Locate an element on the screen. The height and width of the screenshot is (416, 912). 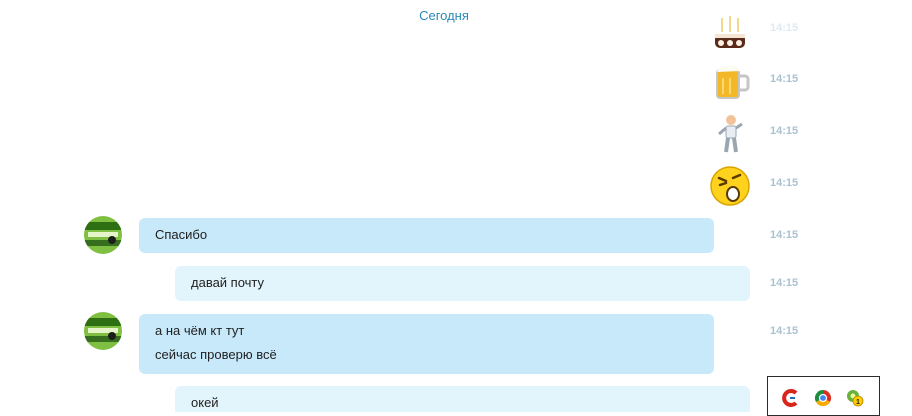
message-bubble: давай почту is located at coordinates (462, 283).